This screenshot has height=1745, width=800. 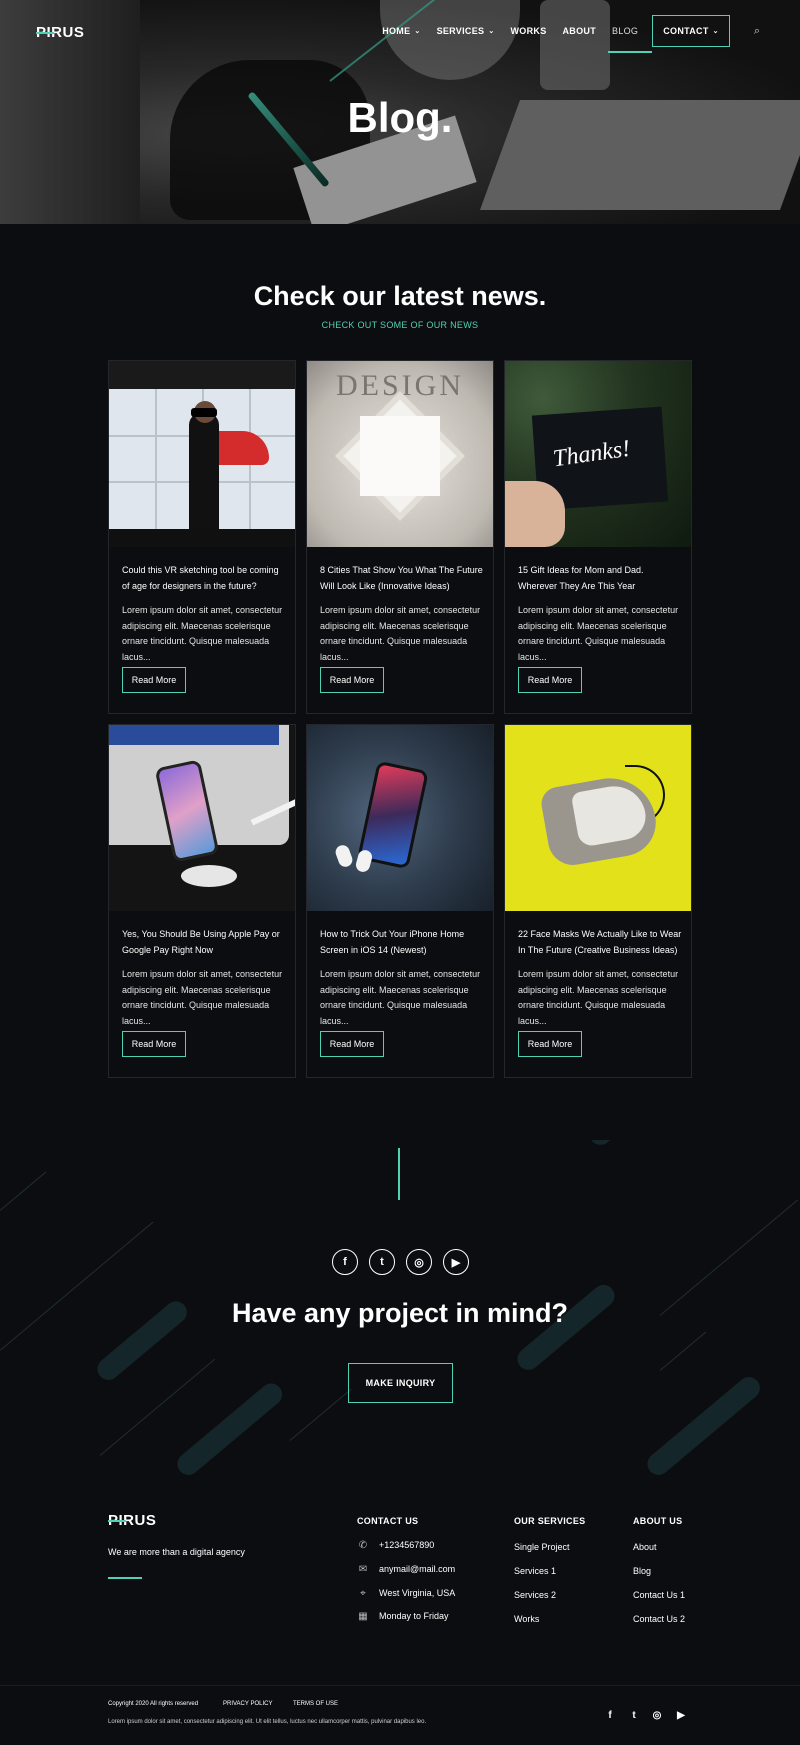 What do you see at coordinates (757, 31) in the screenshot?
I see `search-icon: ⌕` at bounding box center [757, 31].